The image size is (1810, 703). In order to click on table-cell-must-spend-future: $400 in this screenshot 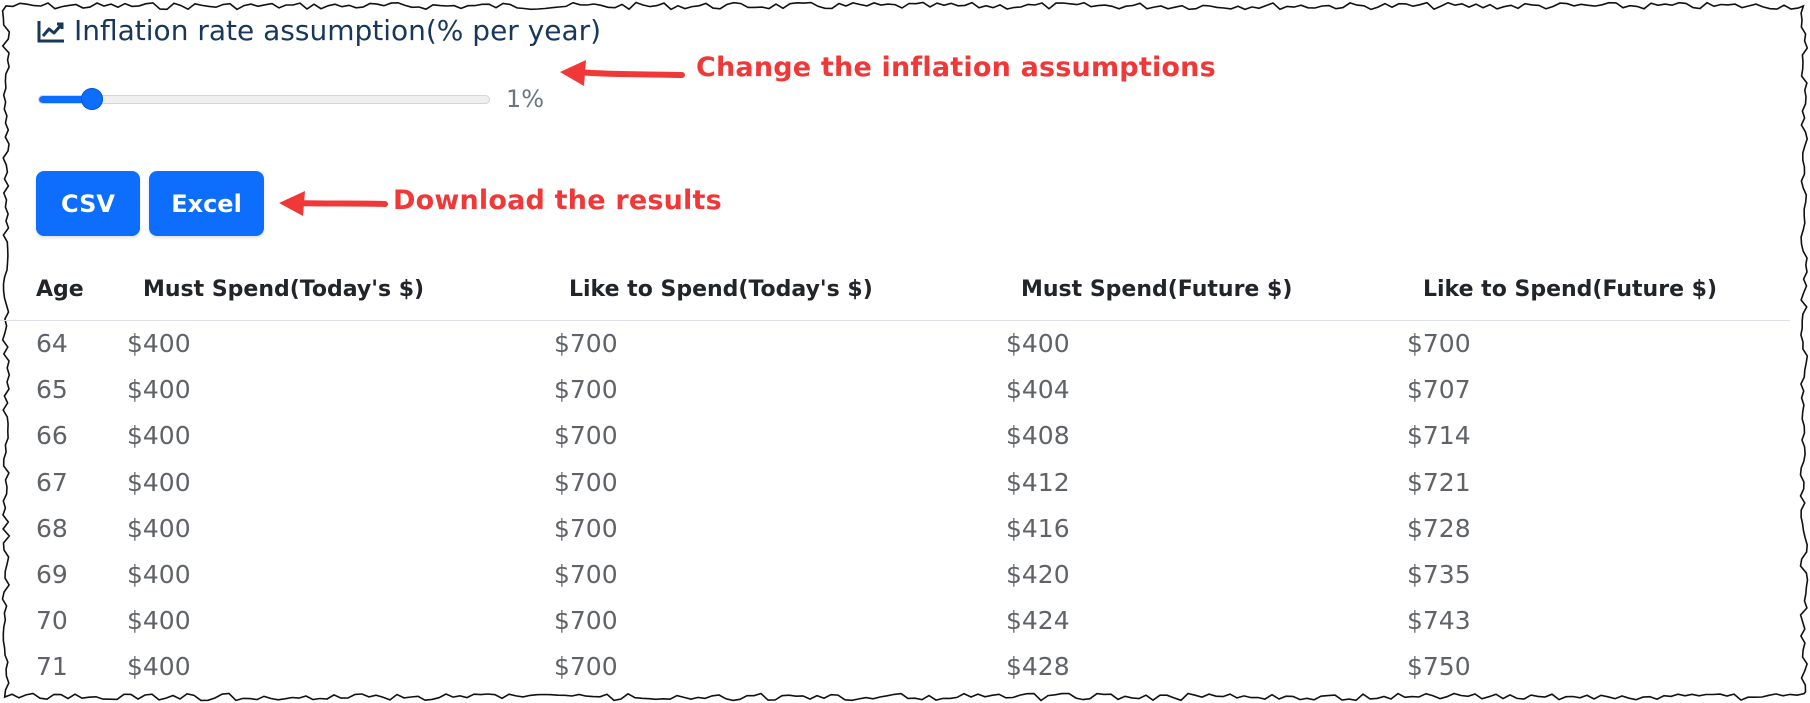, I will do `click(1038, 343)`.